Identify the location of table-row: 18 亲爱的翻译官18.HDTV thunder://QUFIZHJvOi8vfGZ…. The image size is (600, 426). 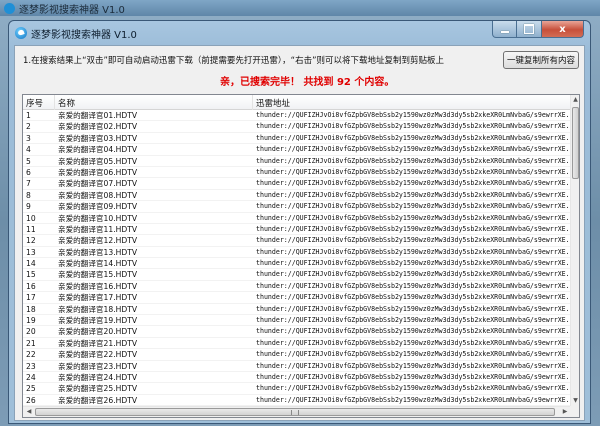
(297, 310).